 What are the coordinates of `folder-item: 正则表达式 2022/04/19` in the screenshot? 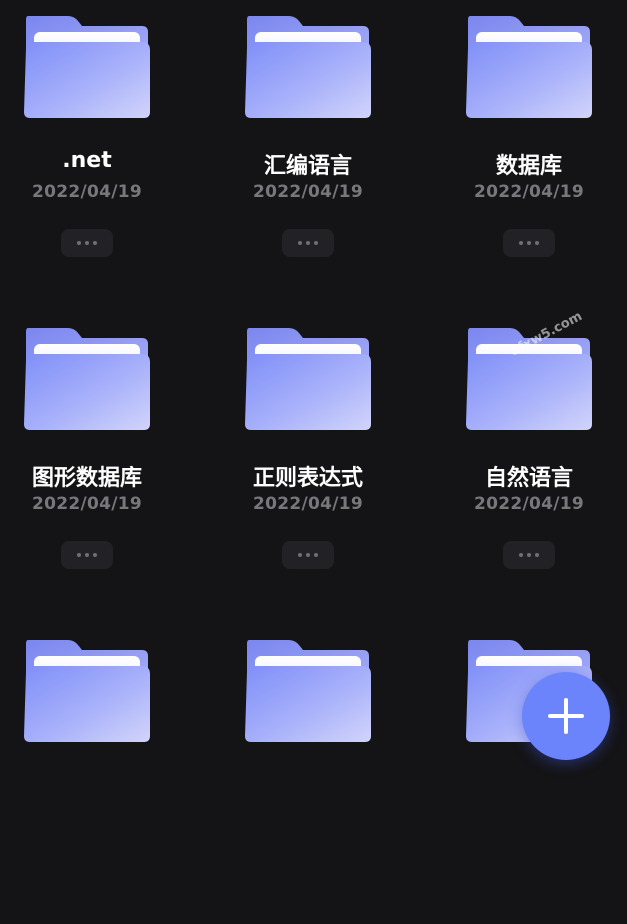 It's located at (321, 462).